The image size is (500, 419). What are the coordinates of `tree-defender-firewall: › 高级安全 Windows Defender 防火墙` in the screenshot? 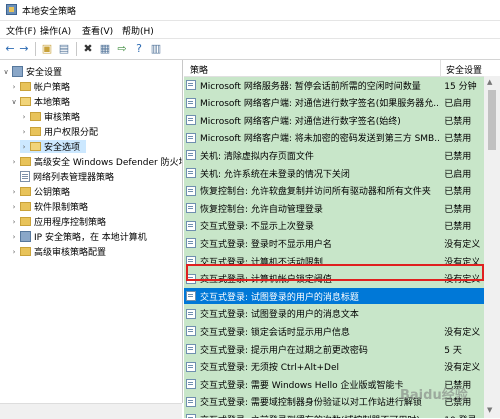 It's located at (96, 161).